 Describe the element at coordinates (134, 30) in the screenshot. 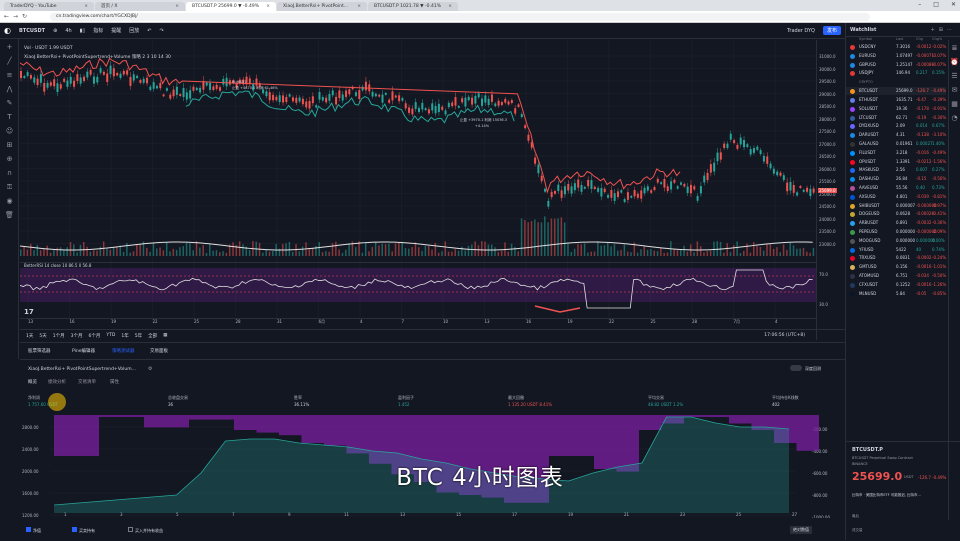

I see `toolbar-item-replay: 回放` at that location.